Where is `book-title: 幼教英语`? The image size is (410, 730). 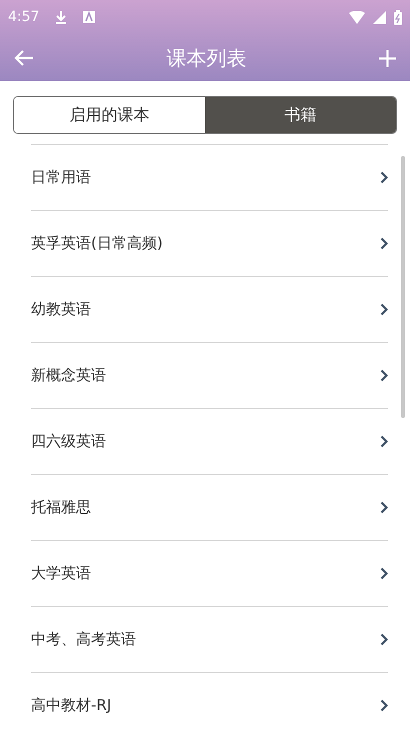
book-title: 幼教英语 is located at coordinates (61, 309).